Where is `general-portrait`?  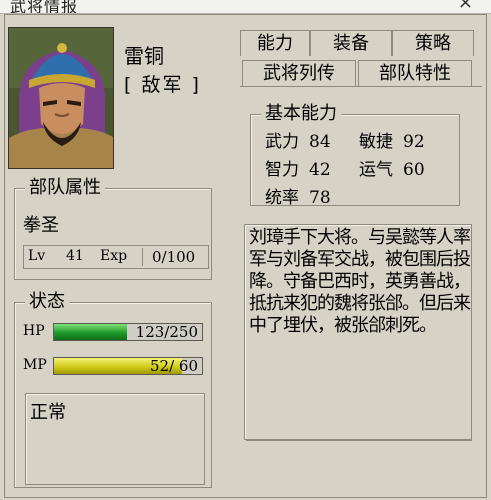 general-portrait is located at coordinates (61, 98).